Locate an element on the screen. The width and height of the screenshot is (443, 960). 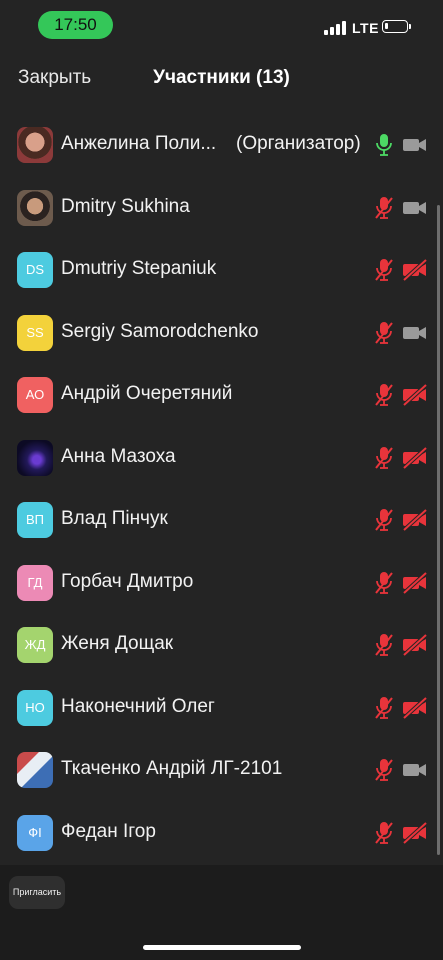
participant-name: Влад Пінчук is located at coordinates (114, 518).